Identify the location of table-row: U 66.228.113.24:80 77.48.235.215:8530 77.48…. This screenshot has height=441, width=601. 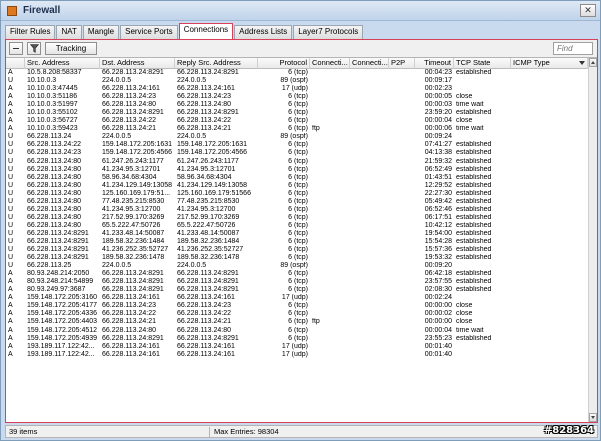
(297, 202).